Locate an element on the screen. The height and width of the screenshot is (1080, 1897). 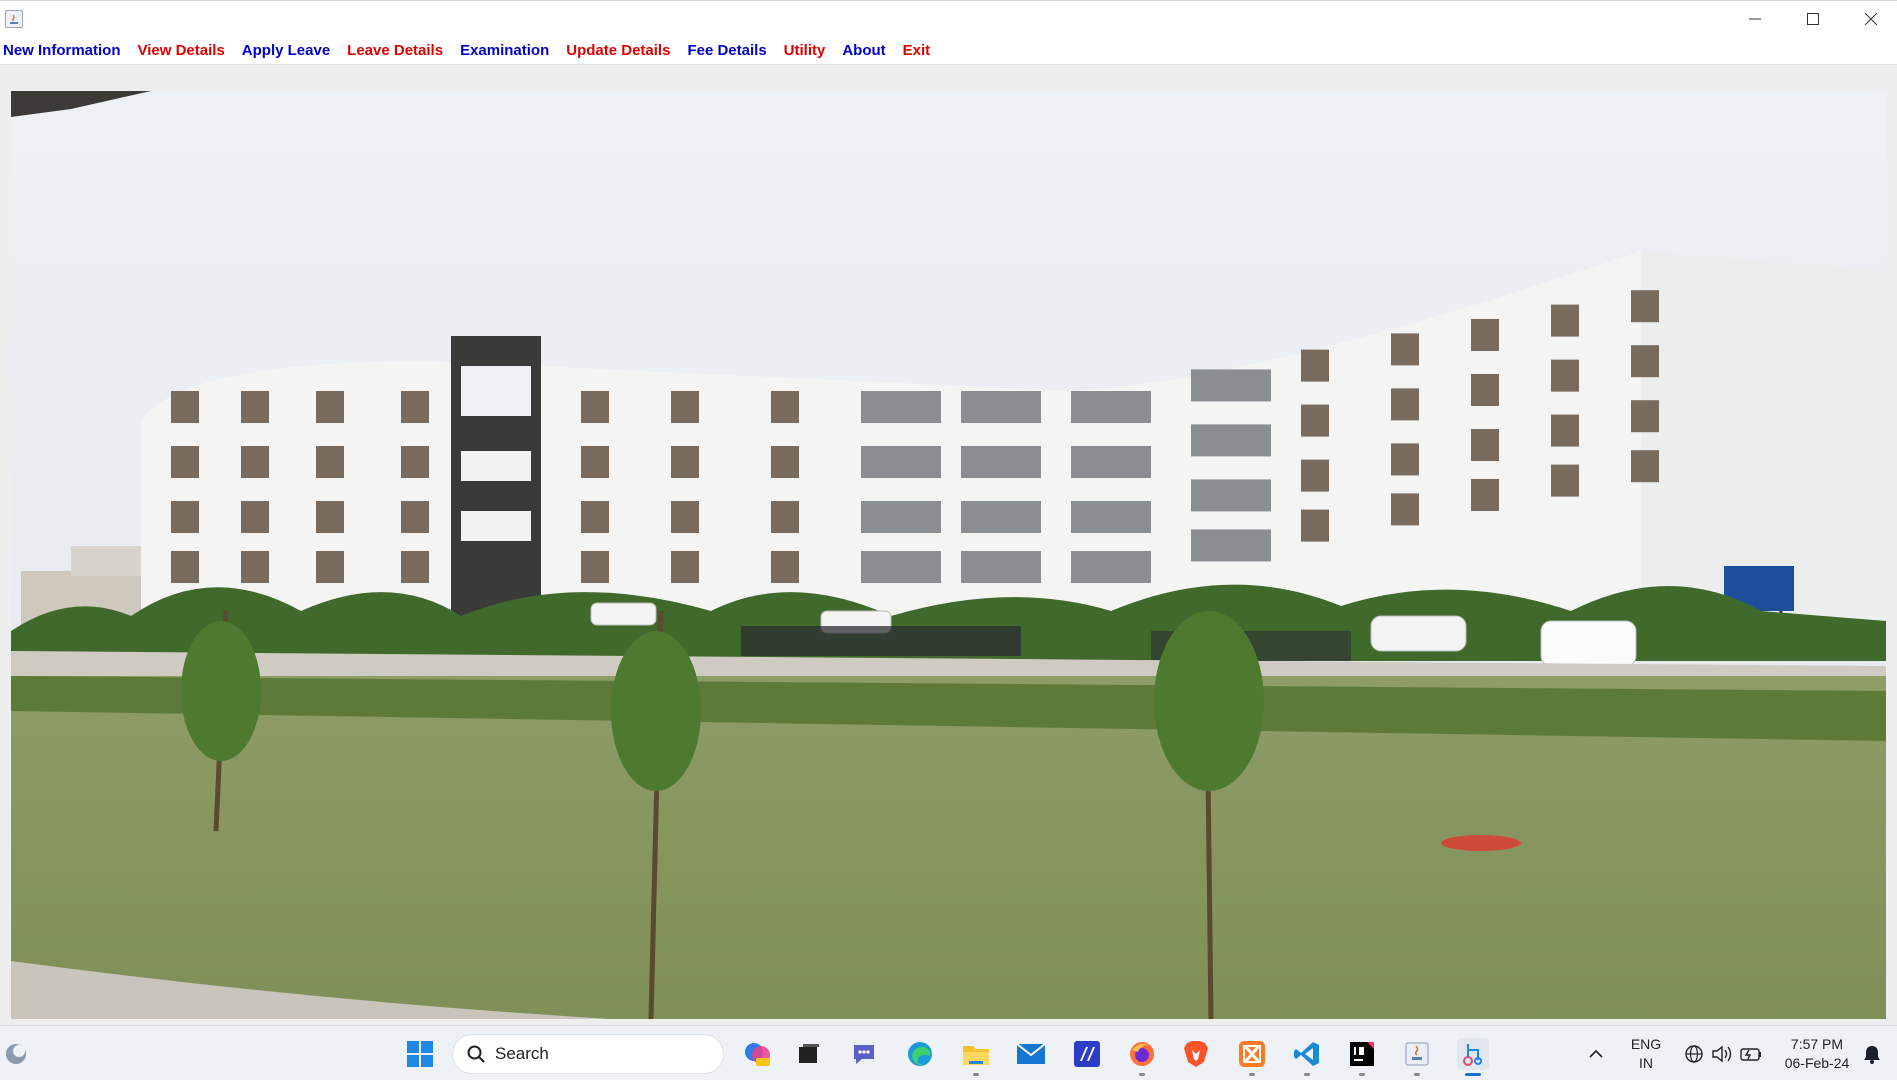
notification-bell-icon is located at coordinates (1872, 1054).